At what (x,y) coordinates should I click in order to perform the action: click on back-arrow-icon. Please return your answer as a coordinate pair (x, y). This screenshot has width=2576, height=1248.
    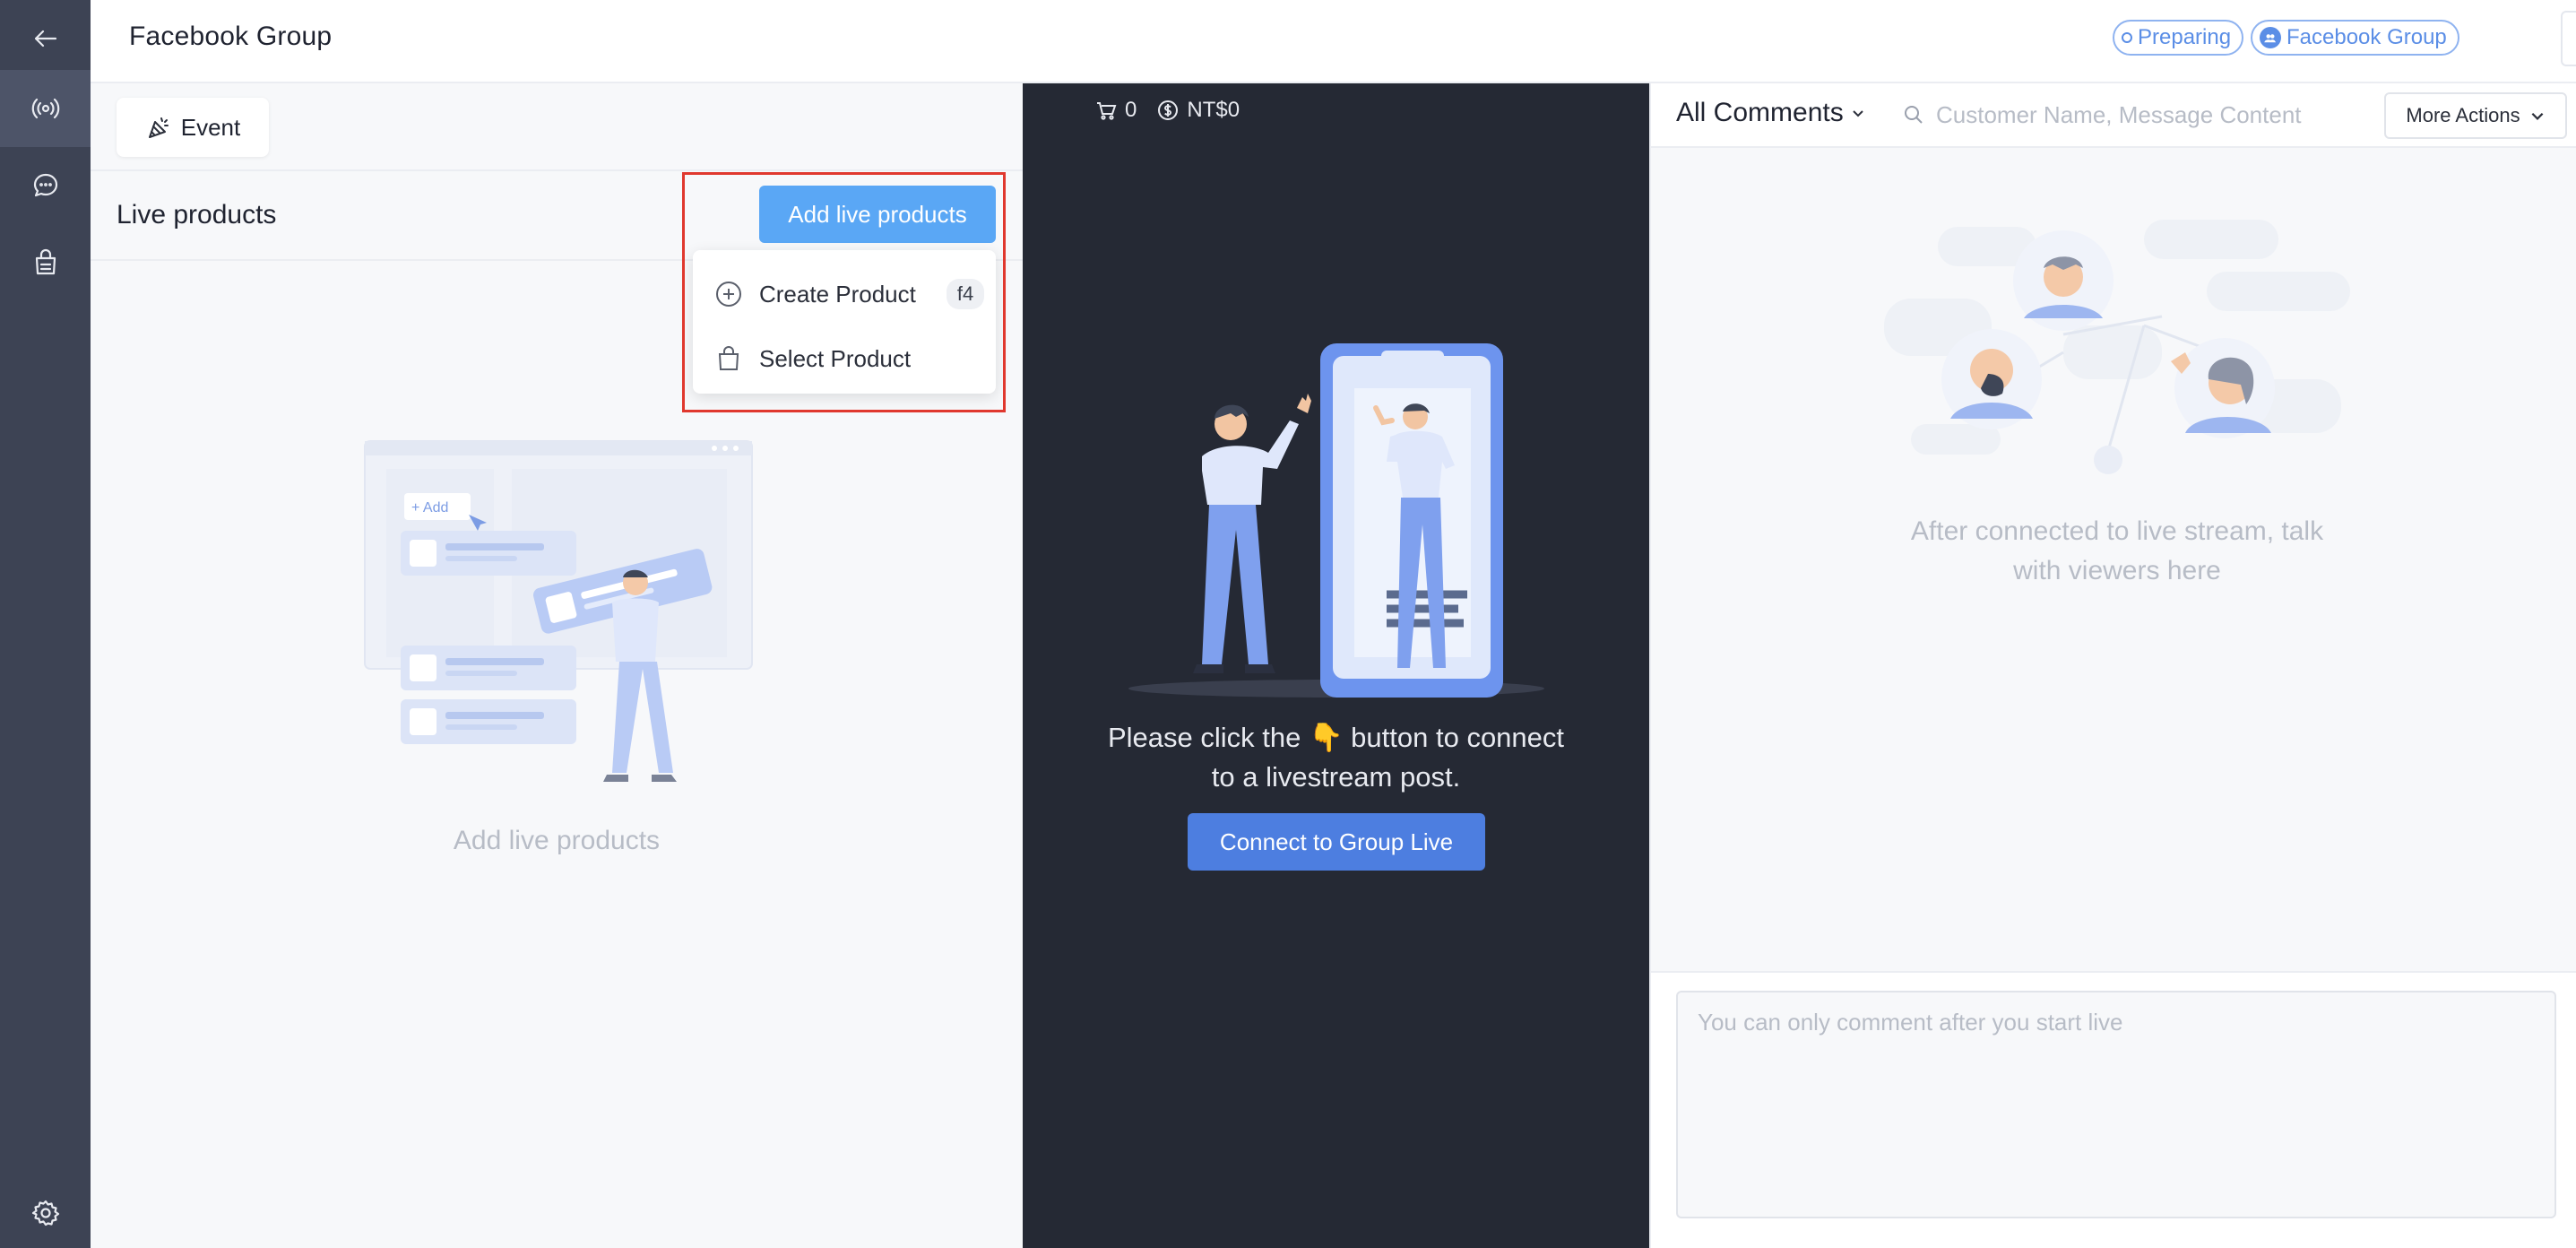
    Looking at the image, I should click on (45, 39).